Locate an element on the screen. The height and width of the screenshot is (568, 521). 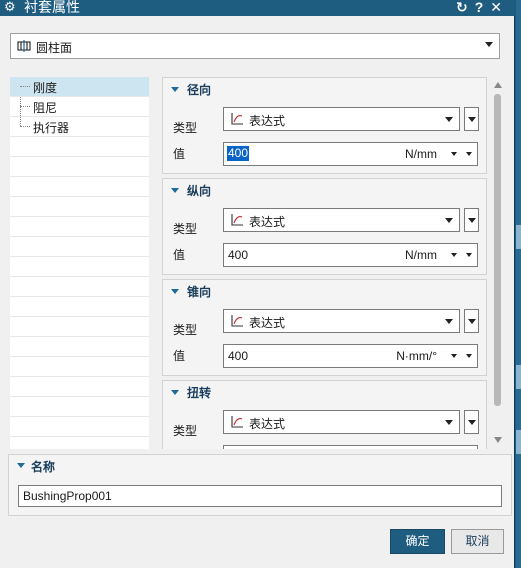
tree-item-actuator: 执行器 is located at coordinates (79, 126).